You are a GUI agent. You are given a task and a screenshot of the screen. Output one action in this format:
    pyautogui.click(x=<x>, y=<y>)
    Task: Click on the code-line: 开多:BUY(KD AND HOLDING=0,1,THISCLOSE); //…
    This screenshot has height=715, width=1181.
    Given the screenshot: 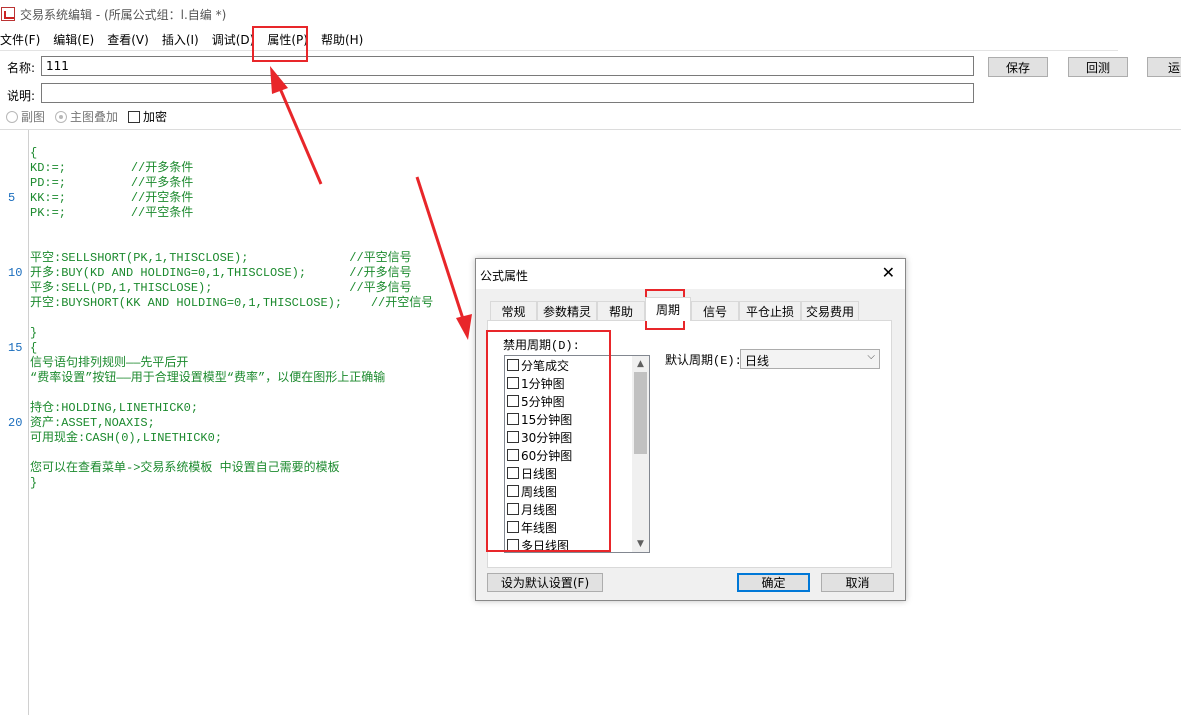 What is the action you would take?
    pyautogui.click(x=221, y=273)
    